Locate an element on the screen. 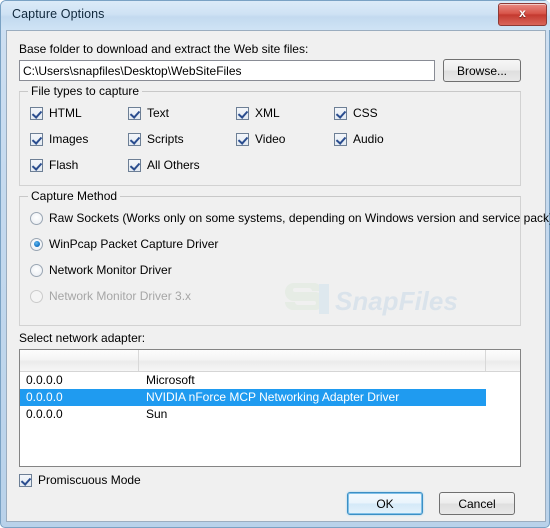 This screenshot has height=528, width=550. capture-method-group-title: Capture Method is located at coordinates (74, 196).